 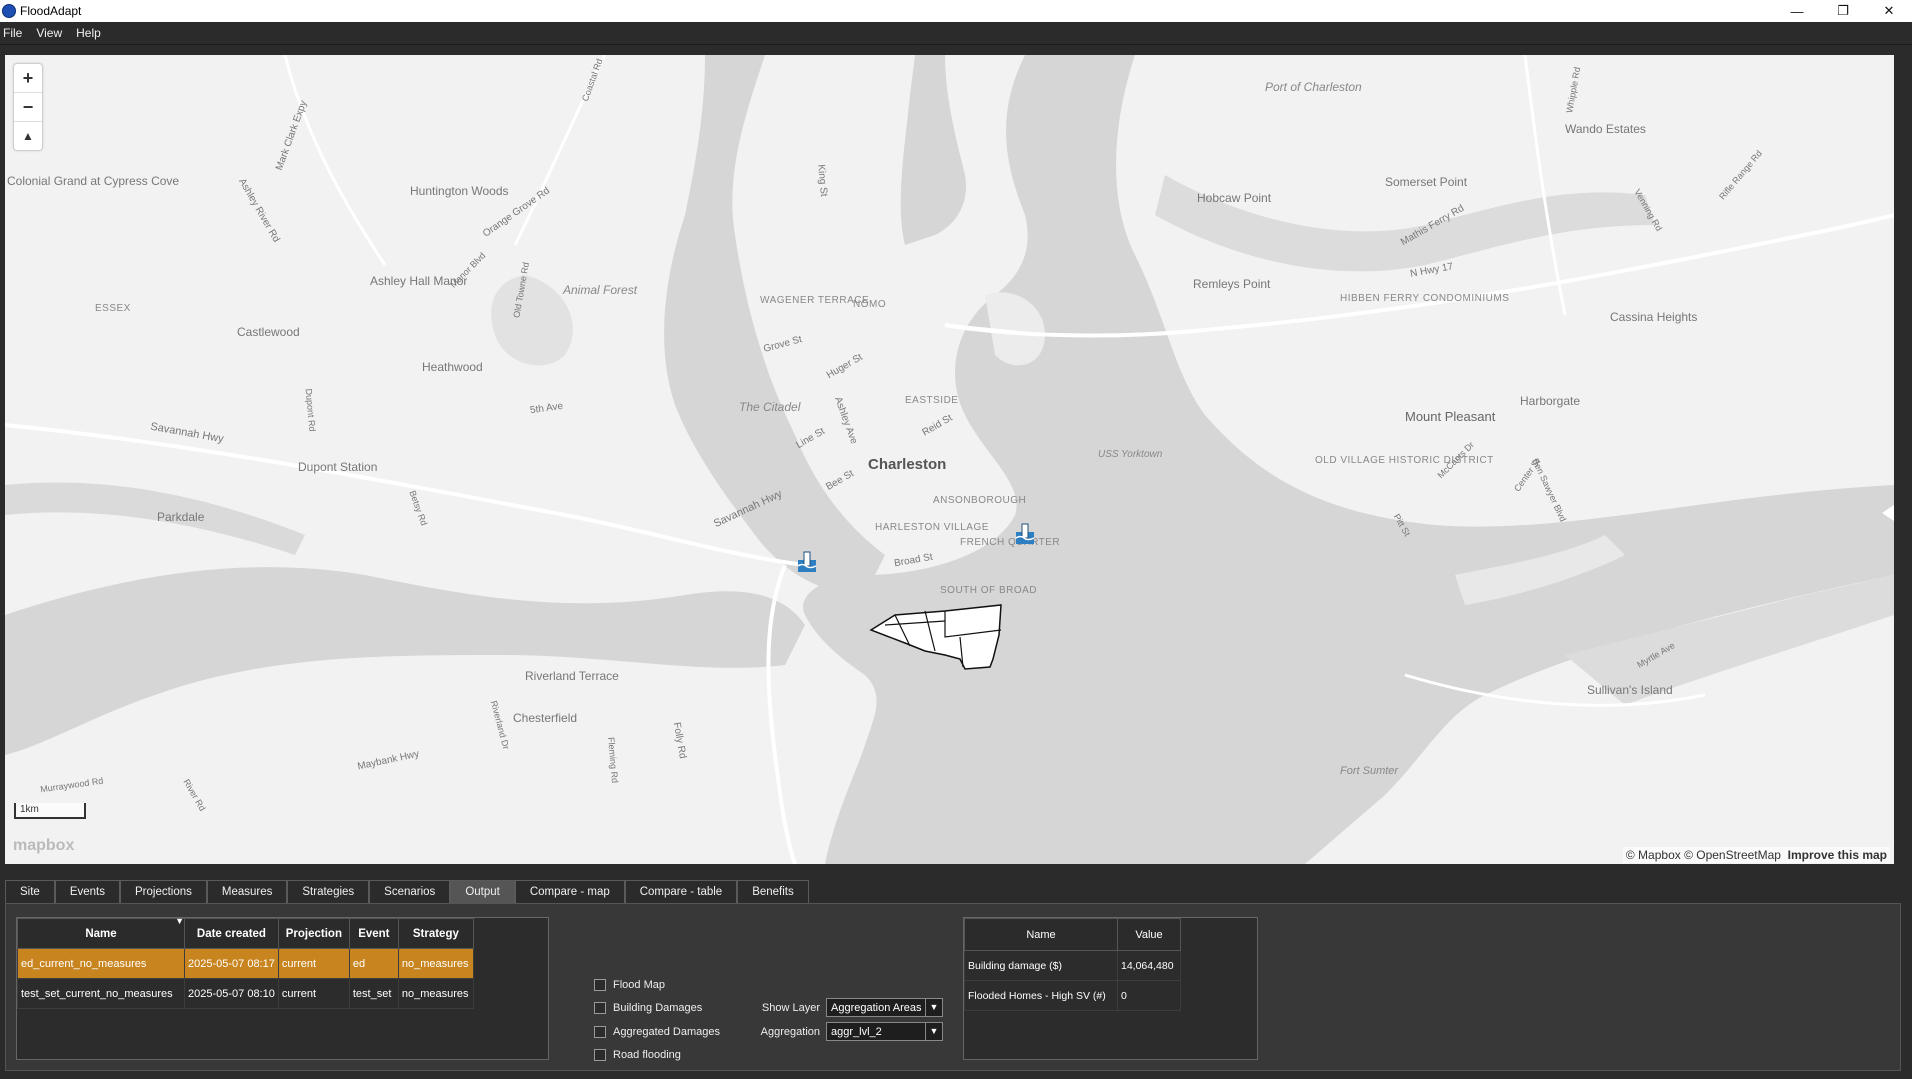 What do you see at coordinates (1605, 129) in the screenshot?
I see `map-label: Wando Estates` at bounding box center [1605, 129].